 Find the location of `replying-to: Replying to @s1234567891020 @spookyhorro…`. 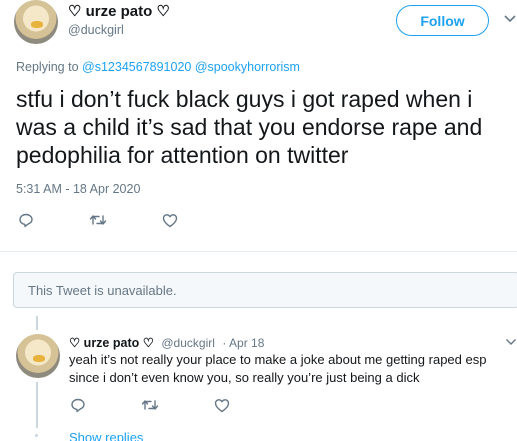

replying-to: Replying to @s1234567891020 @spookyhorro… is located at coordinates (158, 67).